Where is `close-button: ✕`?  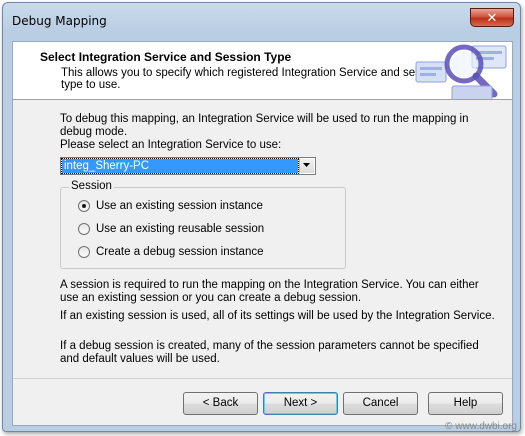
close-button: ✕ is located at coordinates (492, 17).